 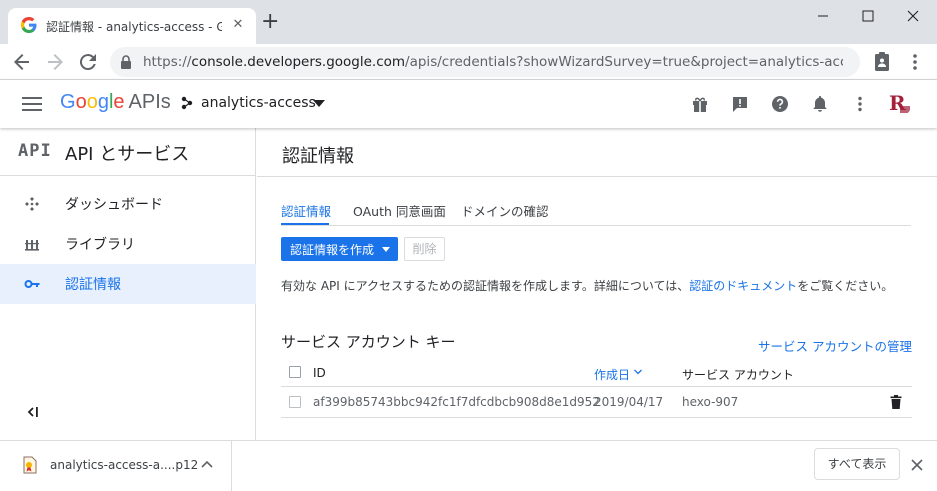 What do you see at coordinates (629, 402) in the screenshot?
I see `created-date: 2019/04/17` at bounding box center [629, 402].